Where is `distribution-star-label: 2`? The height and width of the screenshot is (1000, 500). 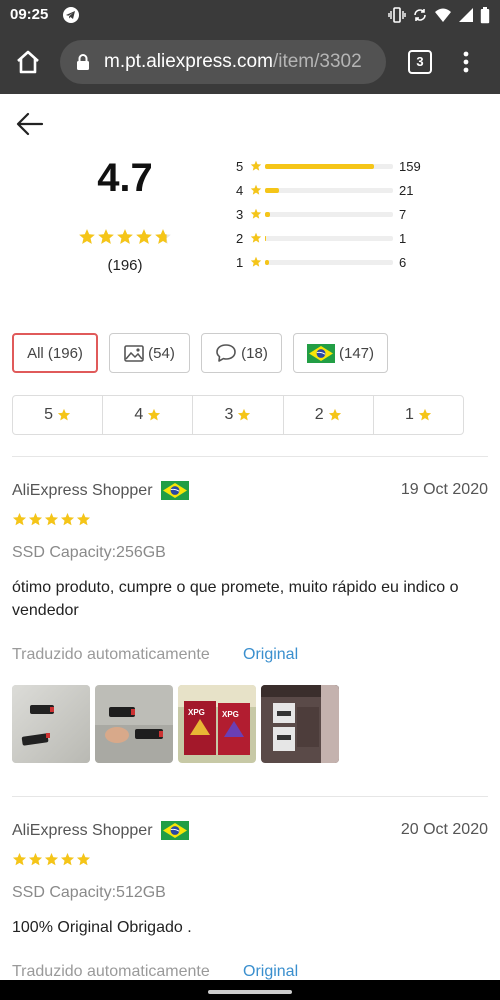
distribution-star-label: 2 is located at coordinates (240, 238).